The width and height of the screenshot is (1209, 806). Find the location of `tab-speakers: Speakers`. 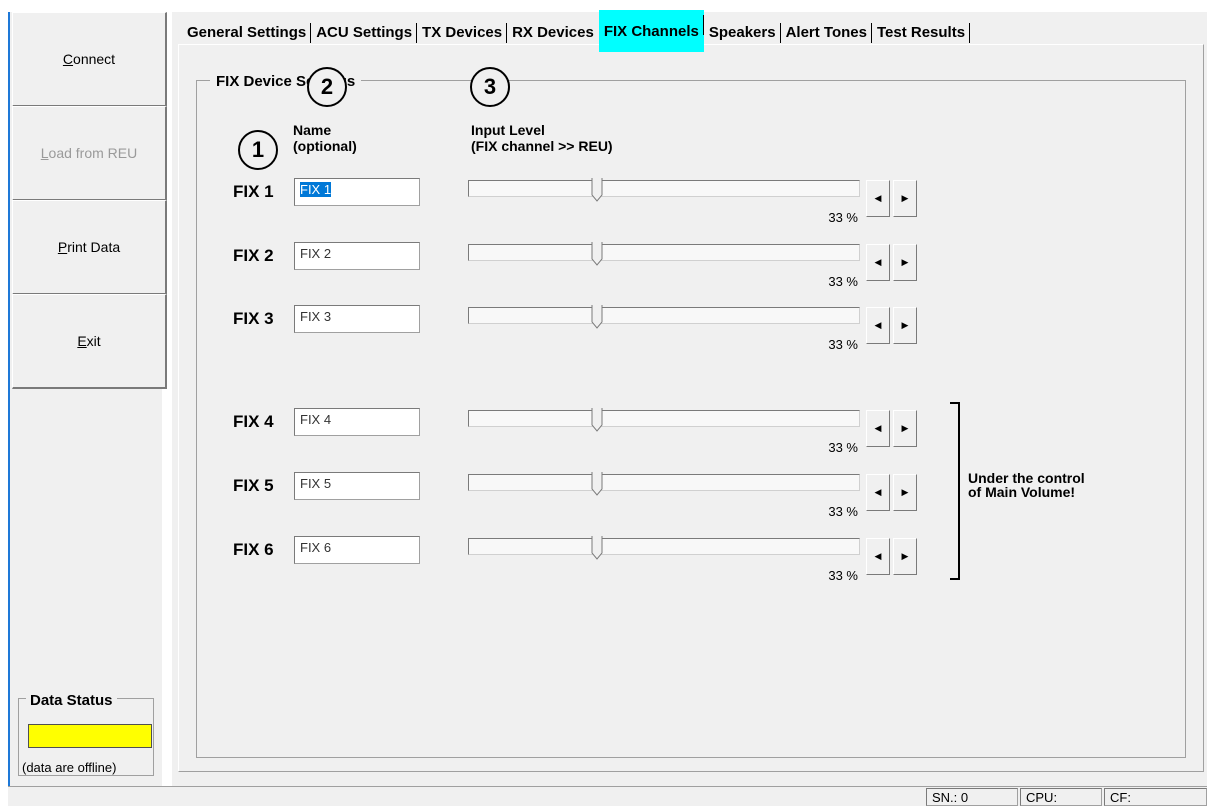

tab-speakers: Speakers is located at coordinates (742, 32).